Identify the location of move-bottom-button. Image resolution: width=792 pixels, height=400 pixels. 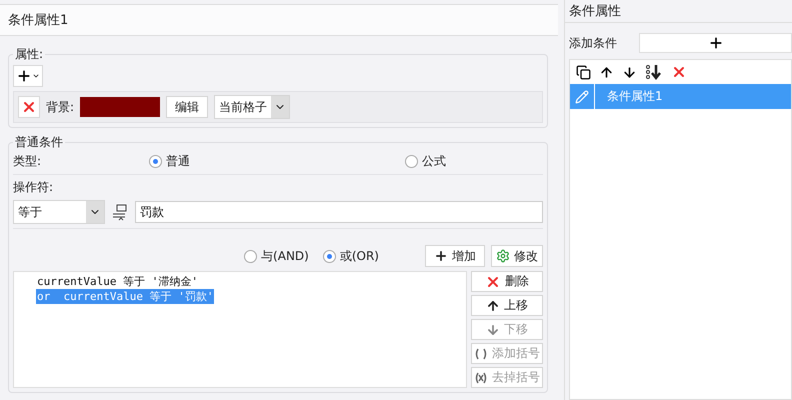
(654, 72).